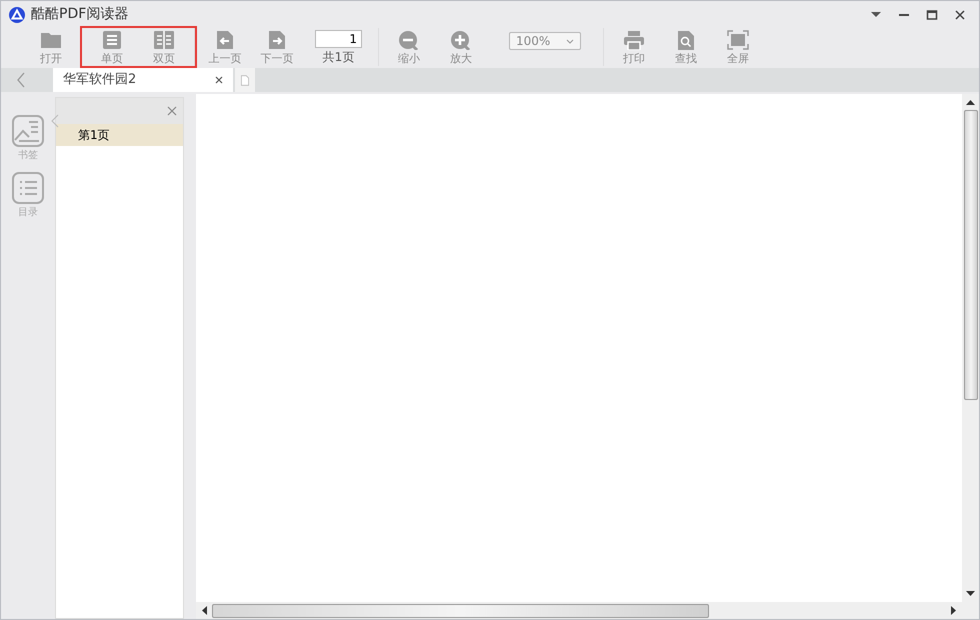 This screenshot has height=620, width=980. I want to click on toolbar-button: 打开, so click(51, 48).